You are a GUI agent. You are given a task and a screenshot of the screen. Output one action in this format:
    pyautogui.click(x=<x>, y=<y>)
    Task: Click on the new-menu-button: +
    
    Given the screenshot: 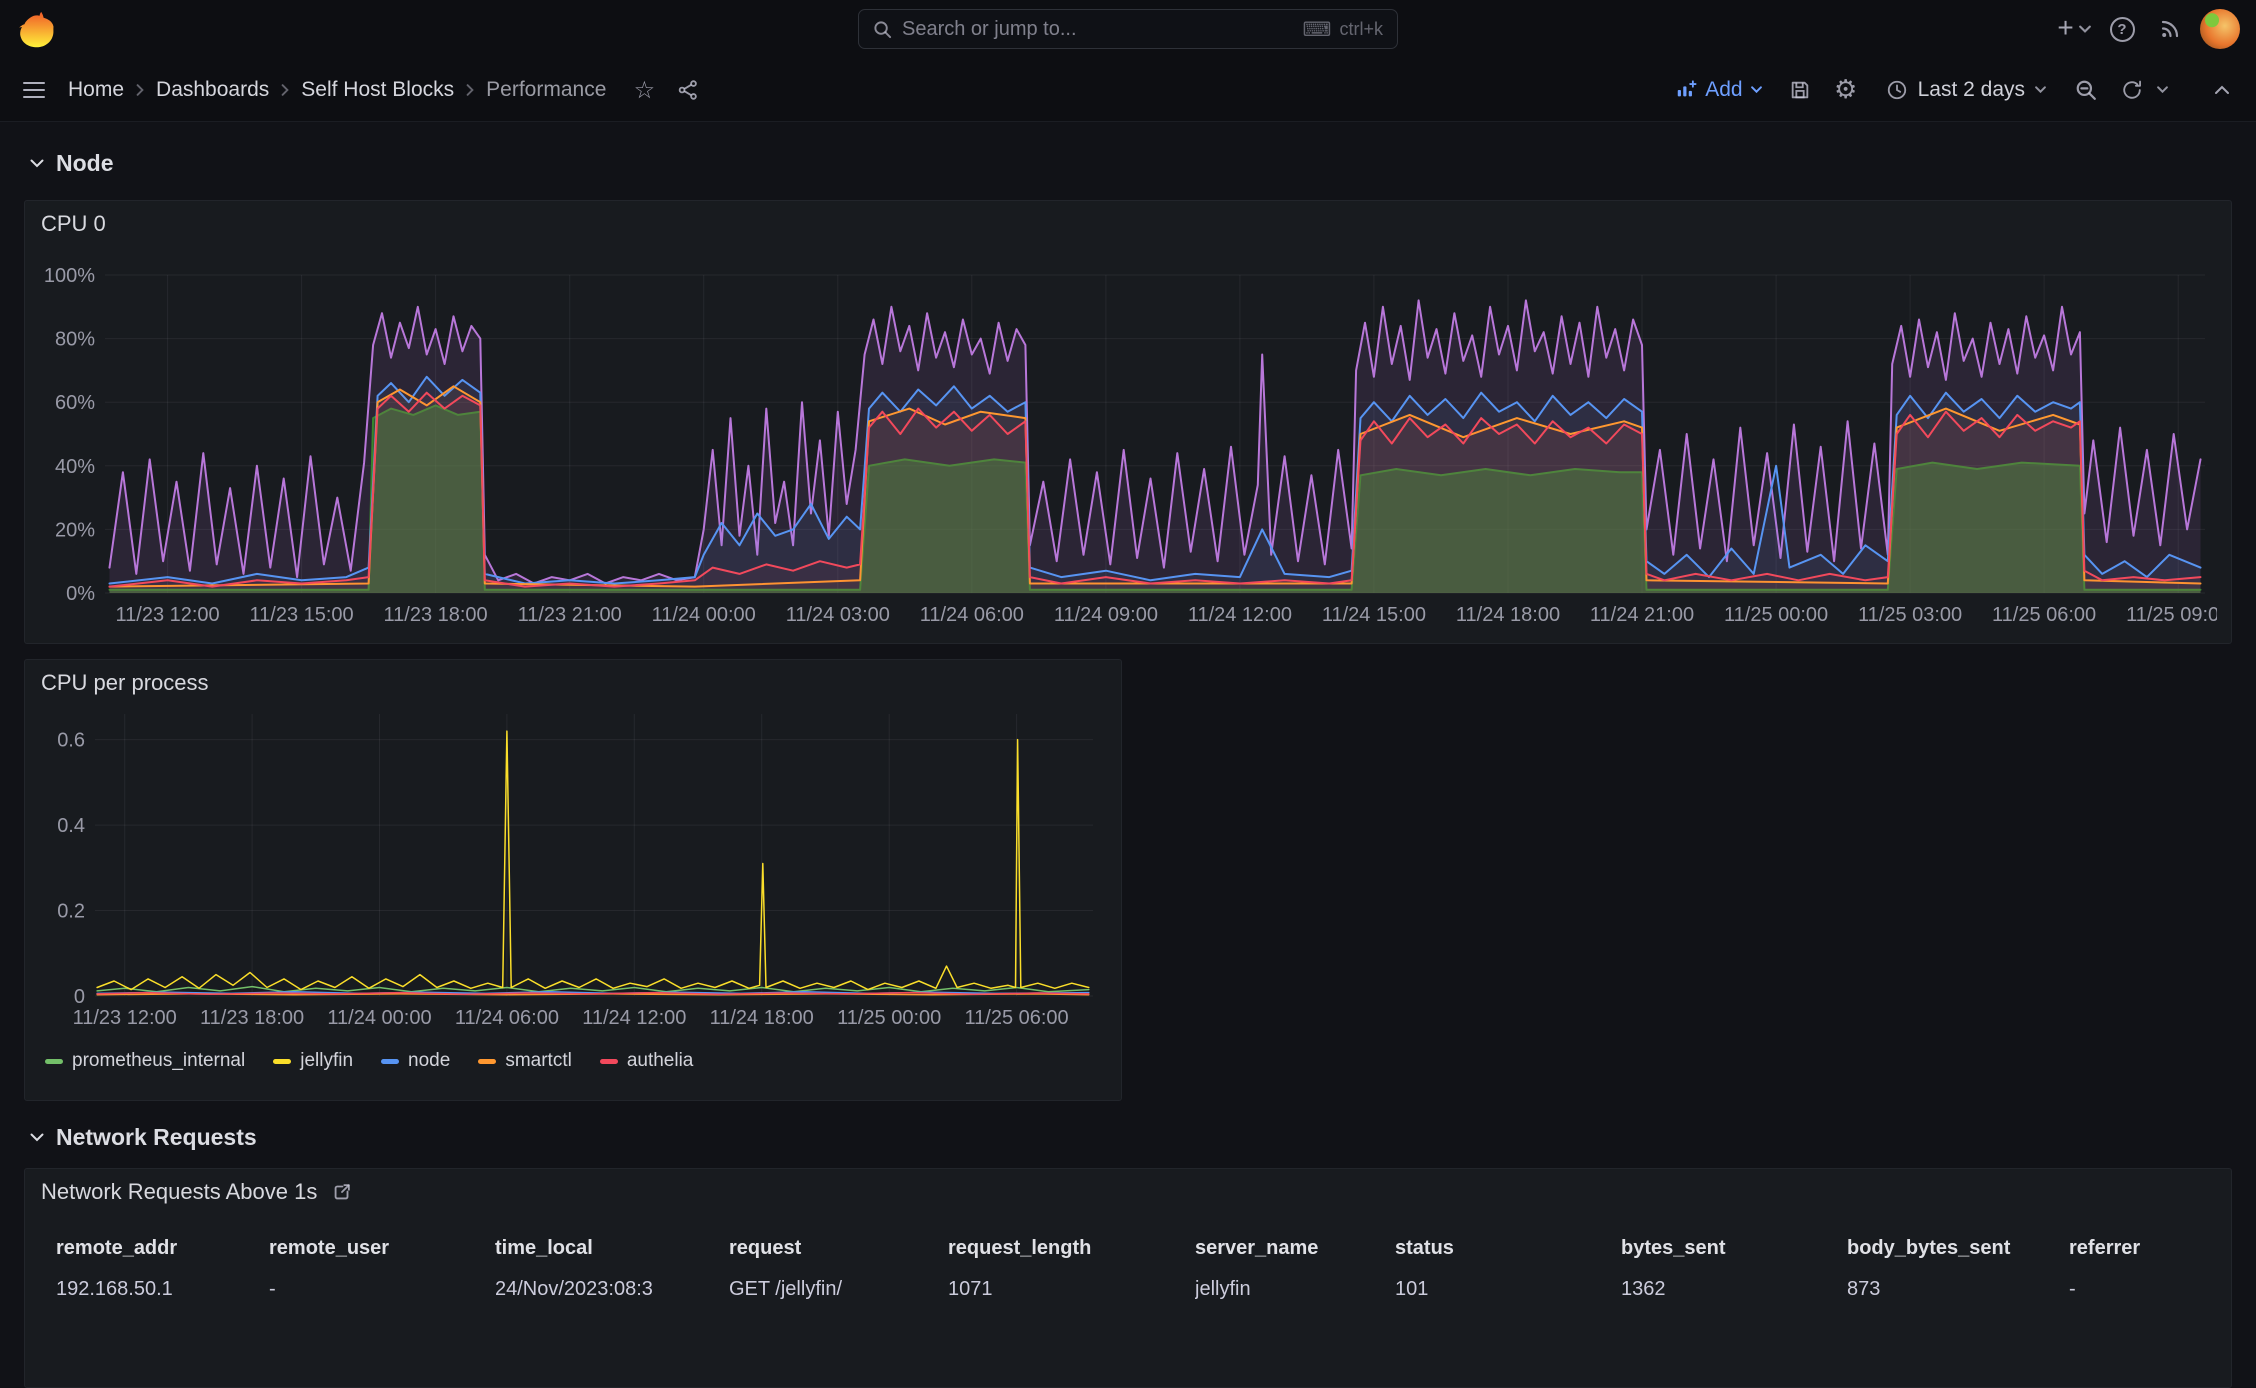 What is the action you would take?
    pyautogui.click(x=2074, y=29)
    